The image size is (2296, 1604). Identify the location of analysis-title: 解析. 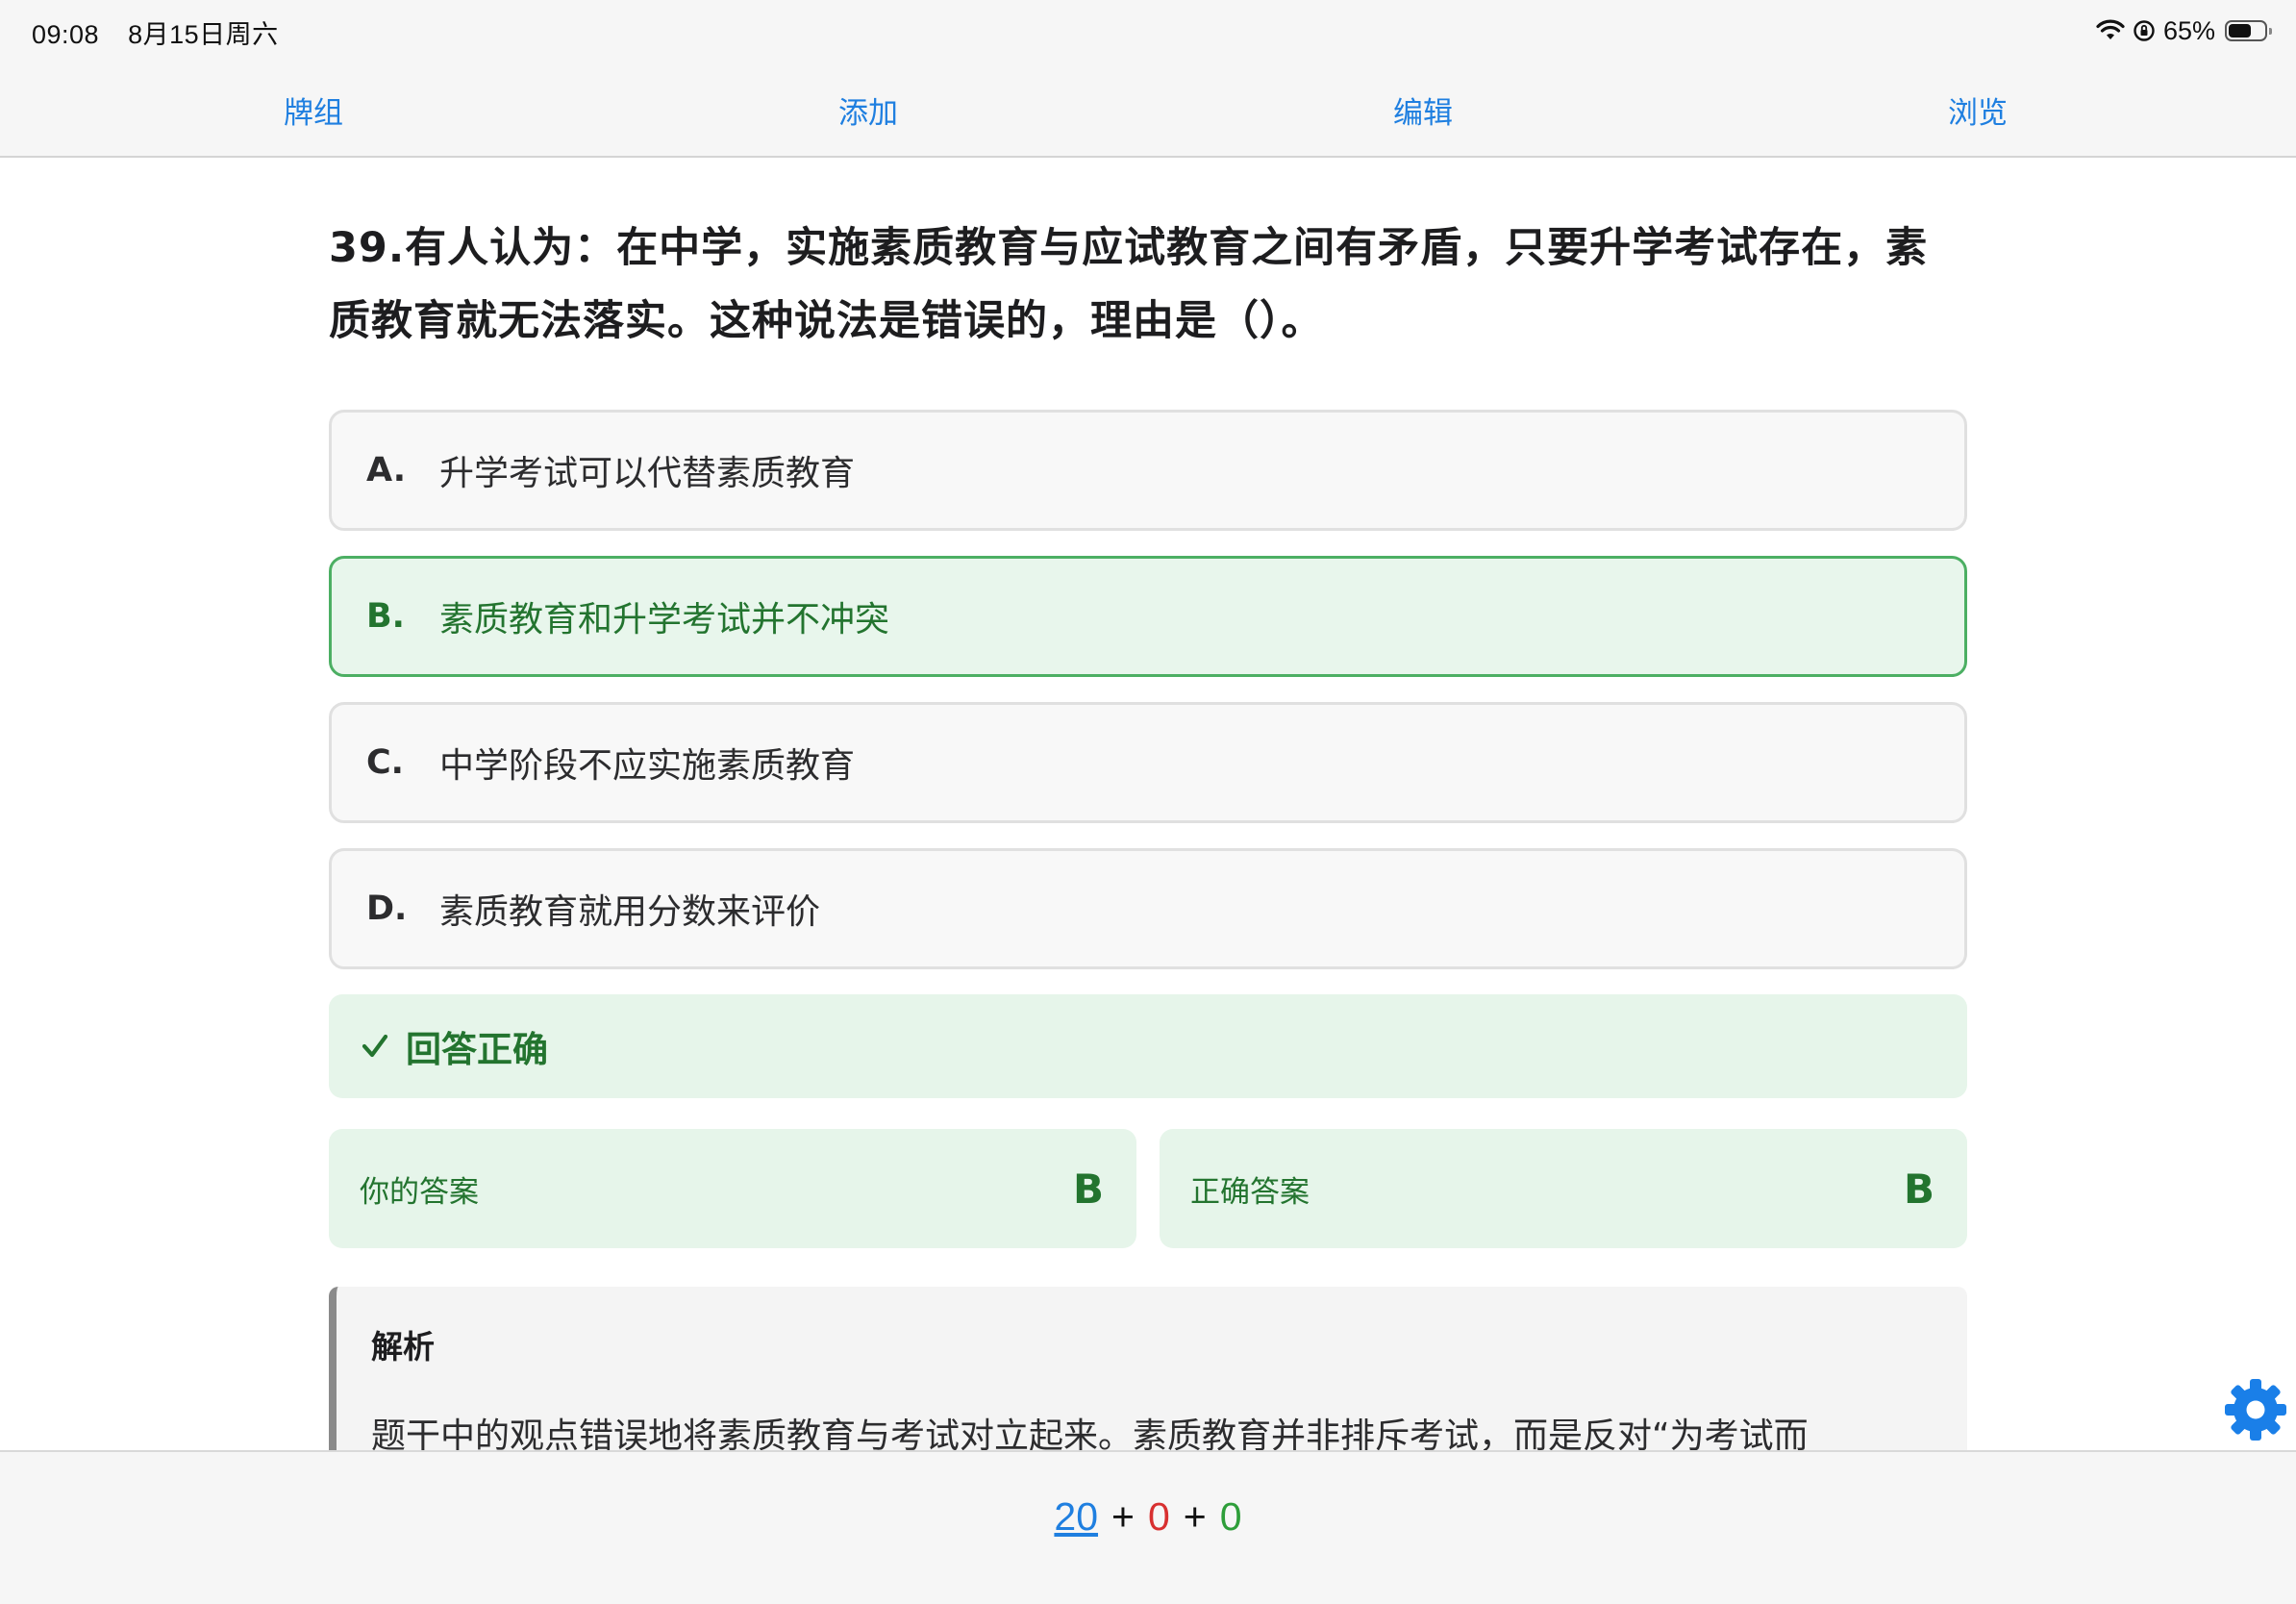
(403, 1347).